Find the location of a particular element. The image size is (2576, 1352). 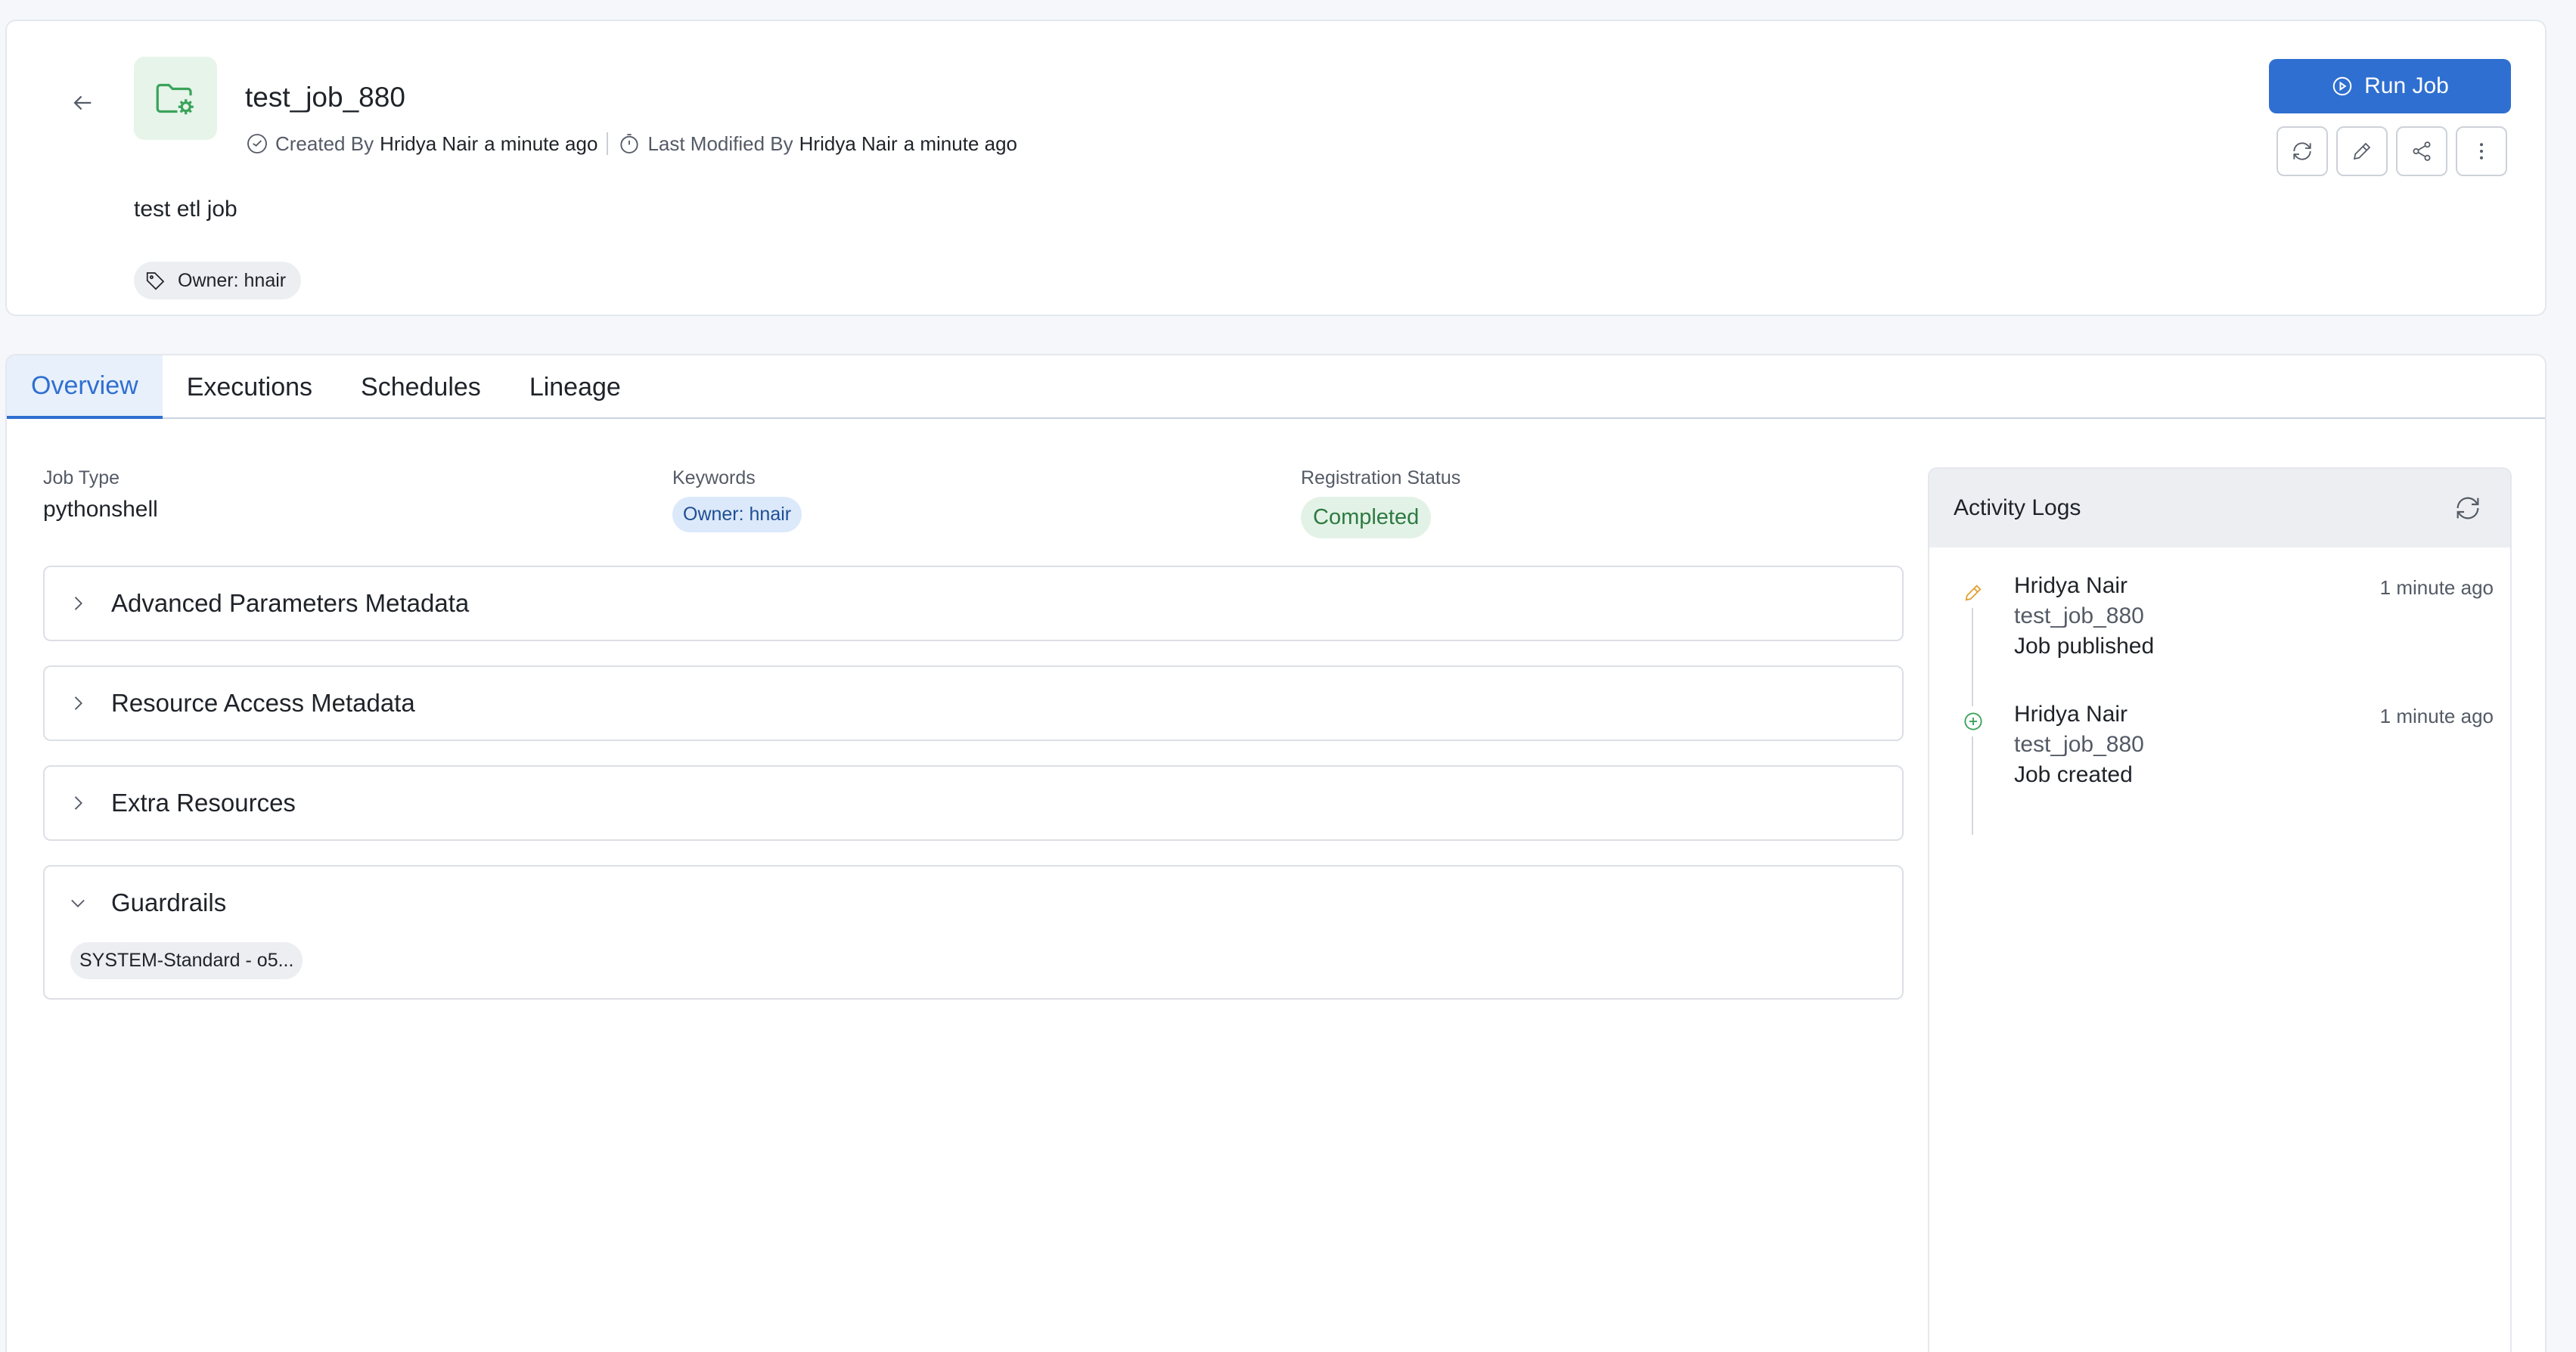

run-job-label: Run Job is located at coordinates (2406, 85).